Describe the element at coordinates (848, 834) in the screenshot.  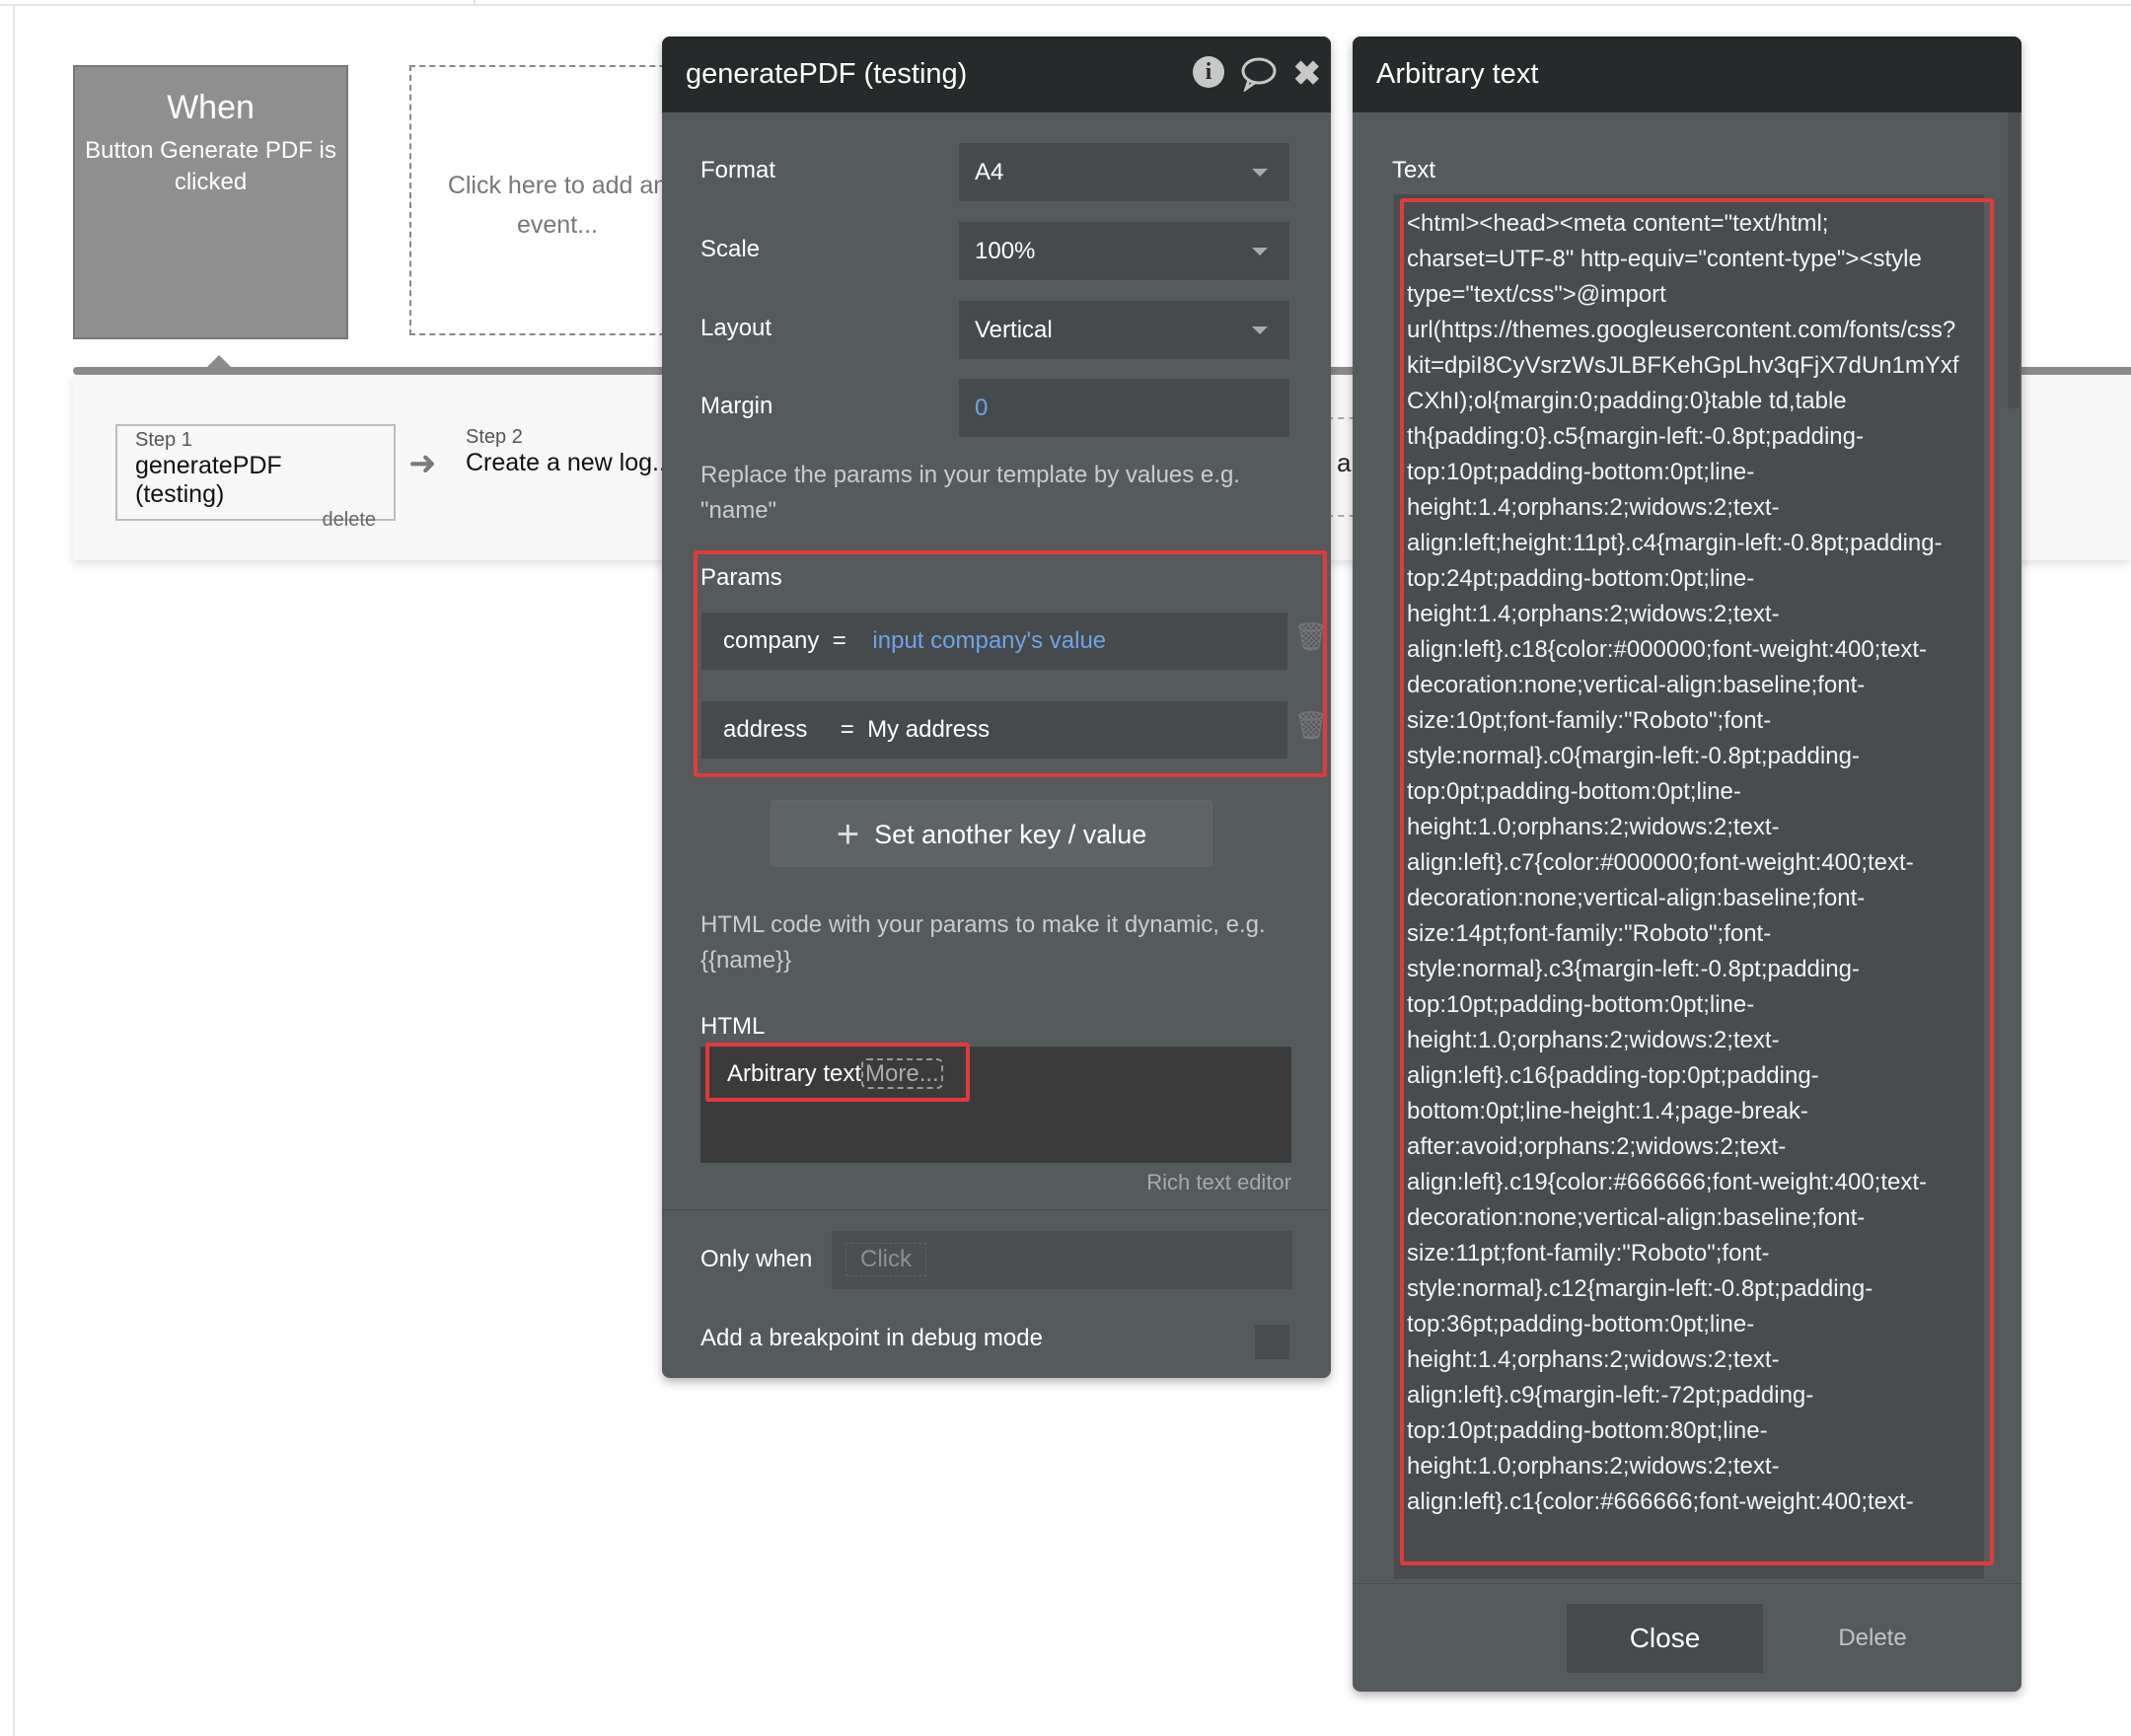
I see `plus-icon: +` at that location.